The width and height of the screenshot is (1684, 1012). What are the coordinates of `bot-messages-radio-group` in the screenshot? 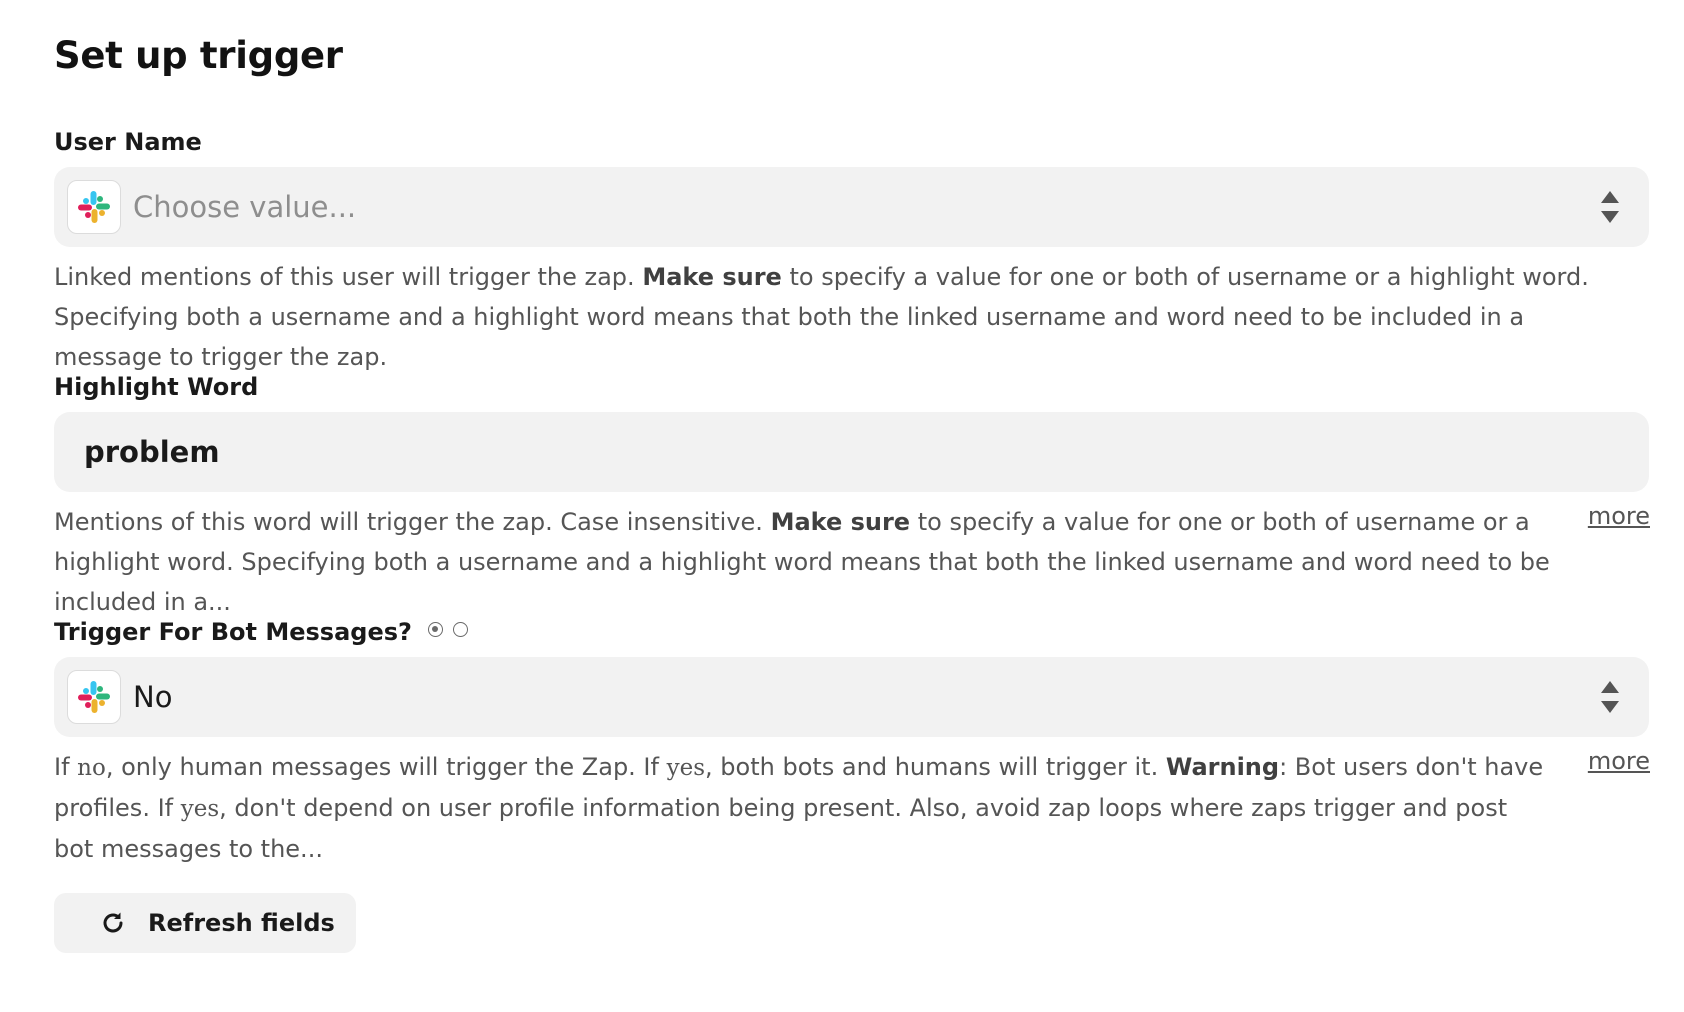 It's located at (447, 629).